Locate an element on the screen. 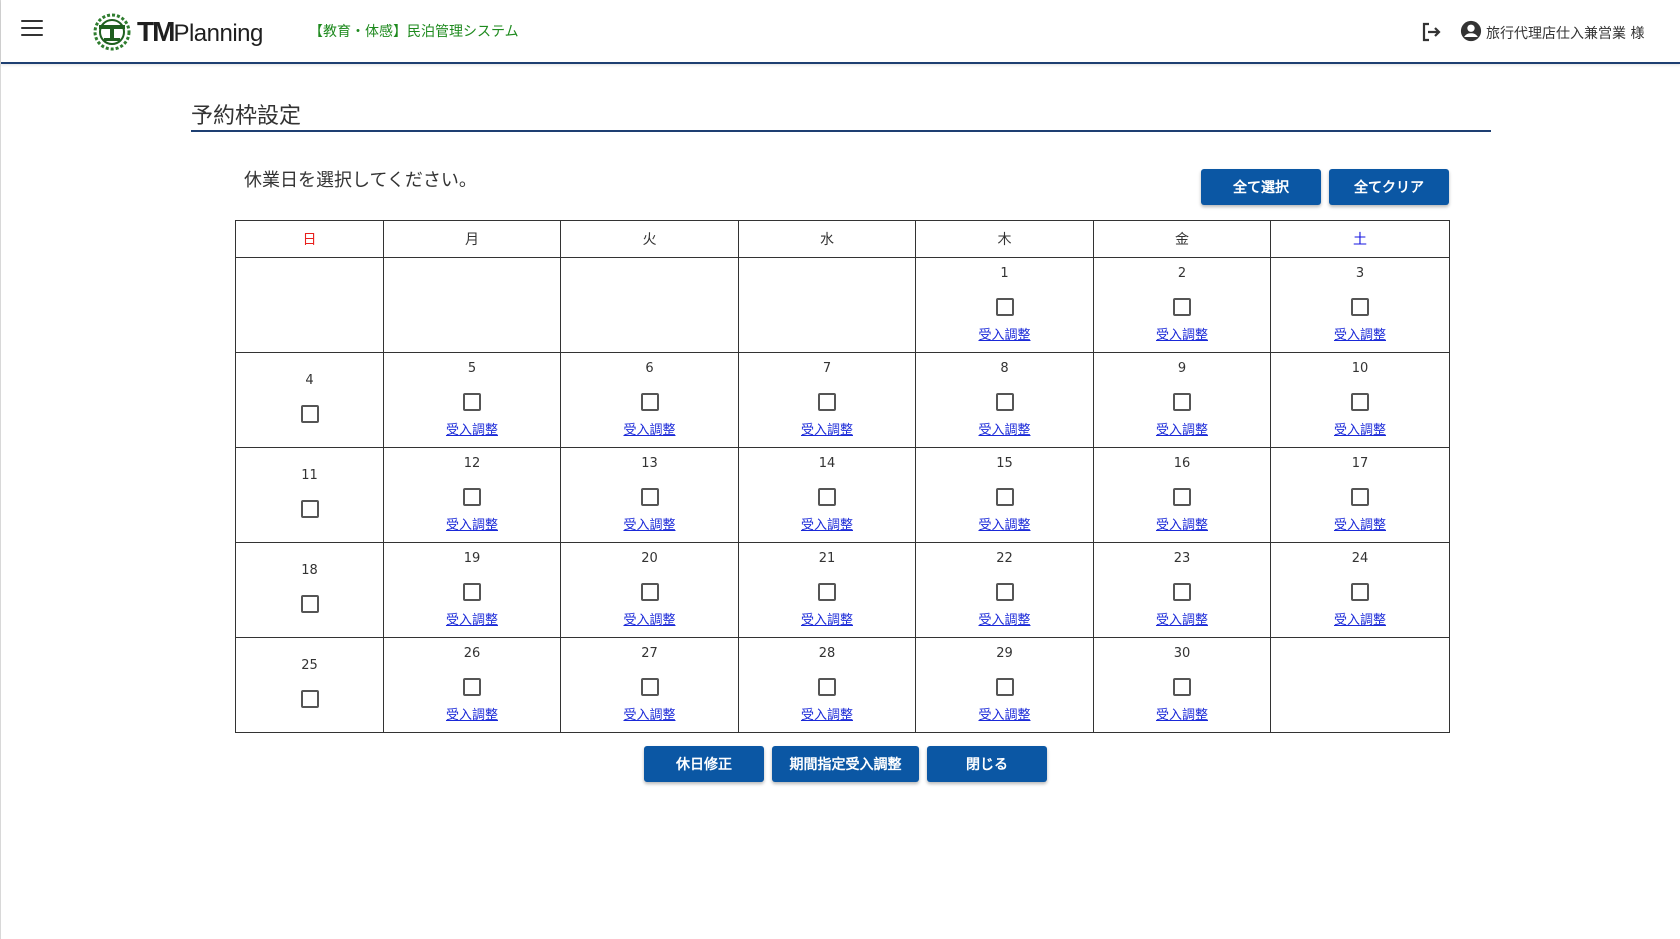  calendar-day-cell: 24 受入調整 is located at coordinates (1360, 590).